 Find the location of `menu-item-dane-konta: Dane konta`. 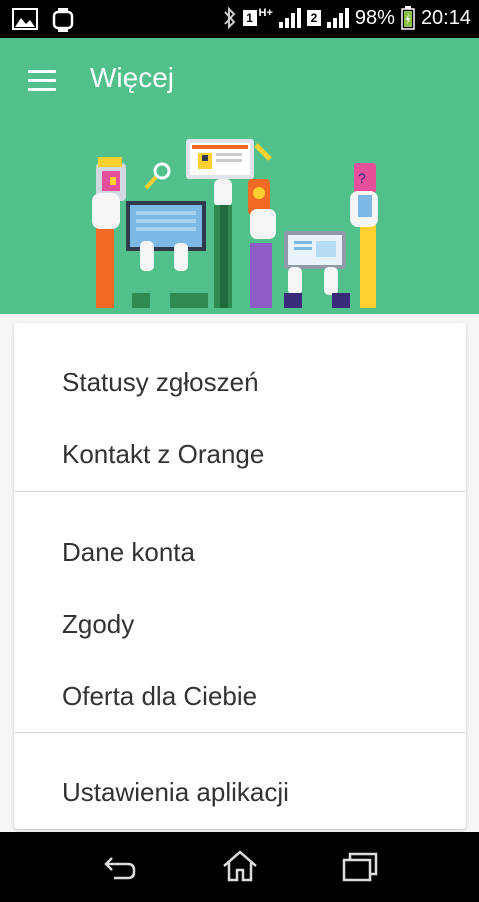

menu-item-dane-konta: Dane konta is located at coordinates (128, 552).